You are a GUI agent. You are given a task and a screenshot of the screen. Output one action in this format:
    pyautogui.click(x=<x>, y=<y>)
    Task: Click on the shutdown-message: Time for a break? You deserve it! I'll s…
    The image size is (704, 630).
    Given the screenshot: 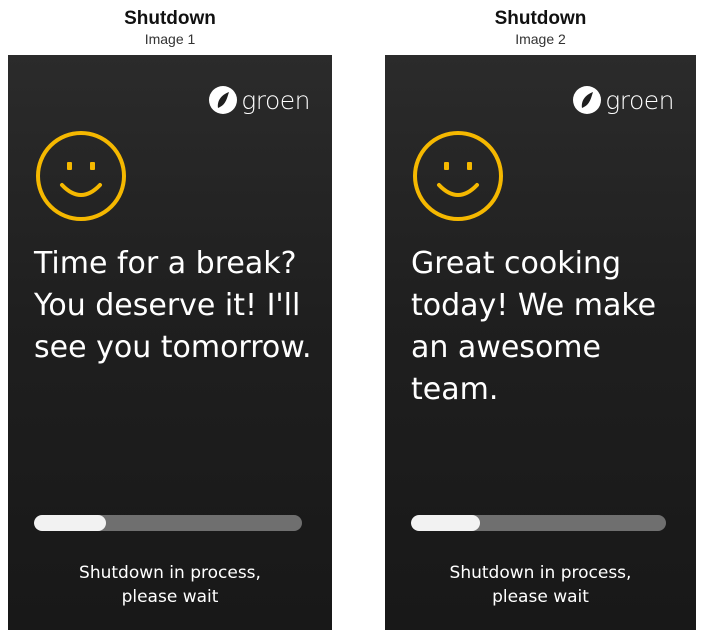 What is the action you would take?
    pyautogui.click(x=173, y=305)
    